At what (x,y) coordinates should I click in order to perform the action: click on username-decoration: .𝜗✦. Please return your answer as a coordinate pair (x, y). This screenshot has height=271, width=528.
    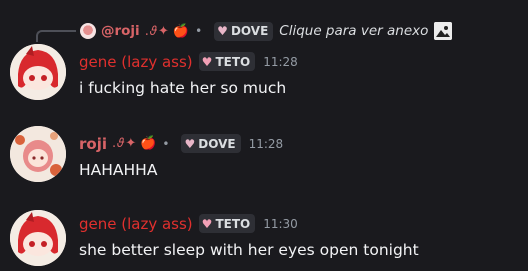
    Looking at the image, I should click on (125, 143).